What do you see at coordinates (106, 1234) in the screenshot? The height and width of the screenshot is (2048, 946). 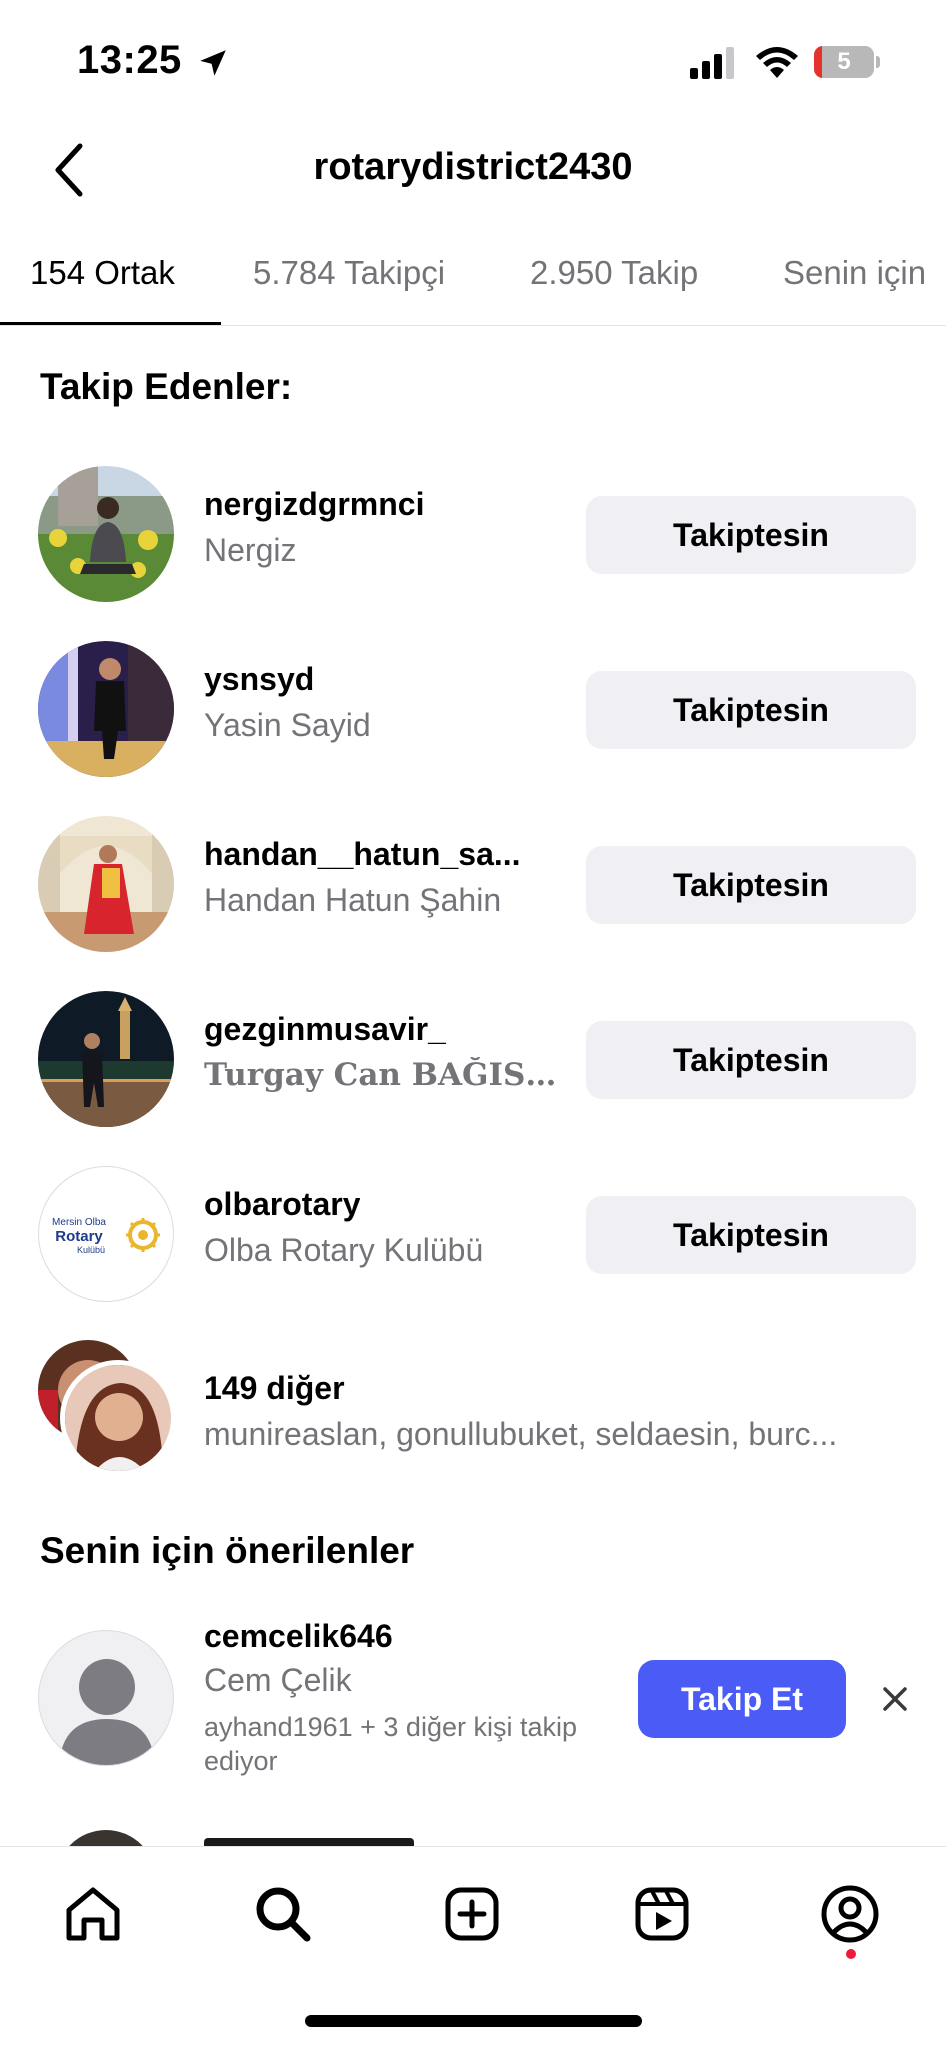 I see `avatar: Mersin Olba Rotary Kulübü` at bounding box center [106, 1234].